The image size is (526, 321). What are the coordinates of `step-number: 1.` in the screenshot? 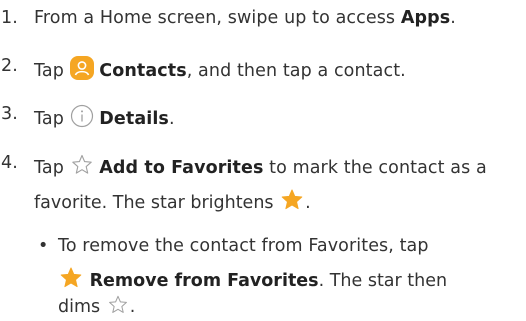 It's located at (9, 18).